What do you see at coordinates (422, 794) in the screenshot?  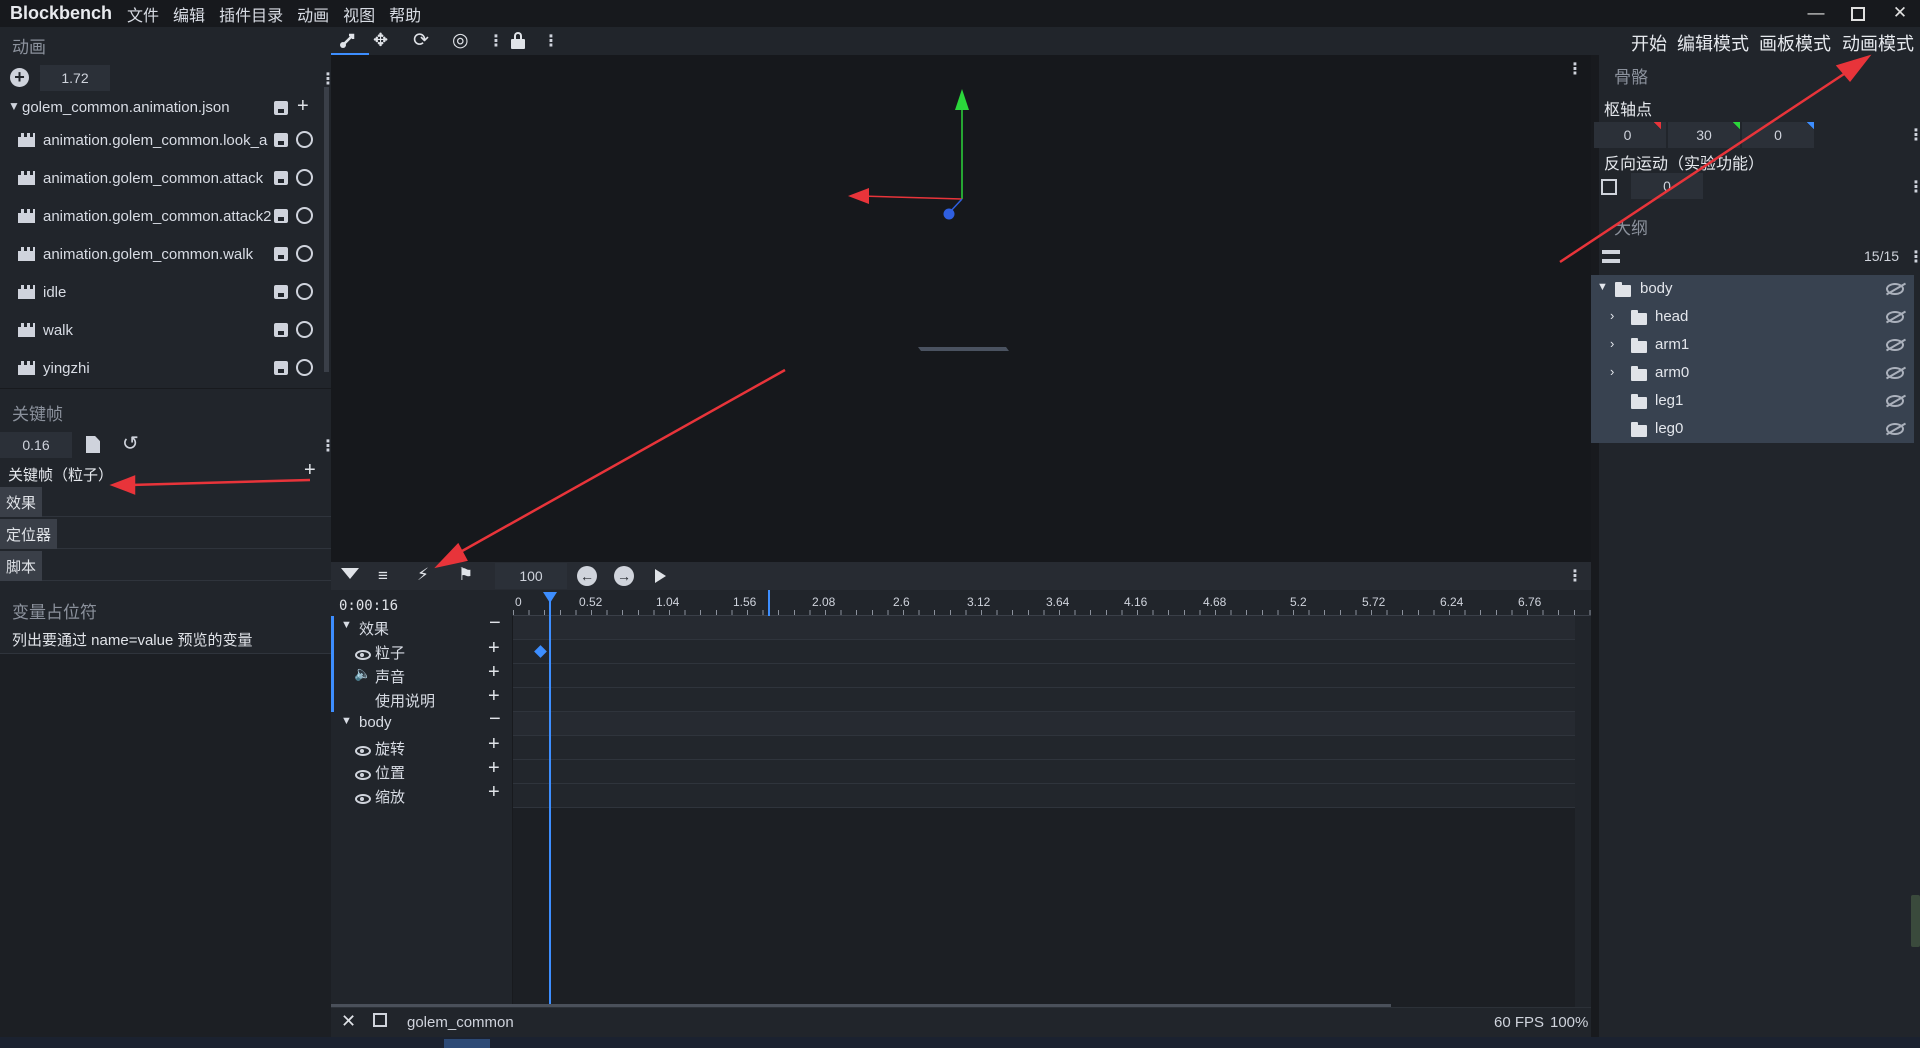 I see `channel-scale: 缩放 +` at bounding box center [422, 794].